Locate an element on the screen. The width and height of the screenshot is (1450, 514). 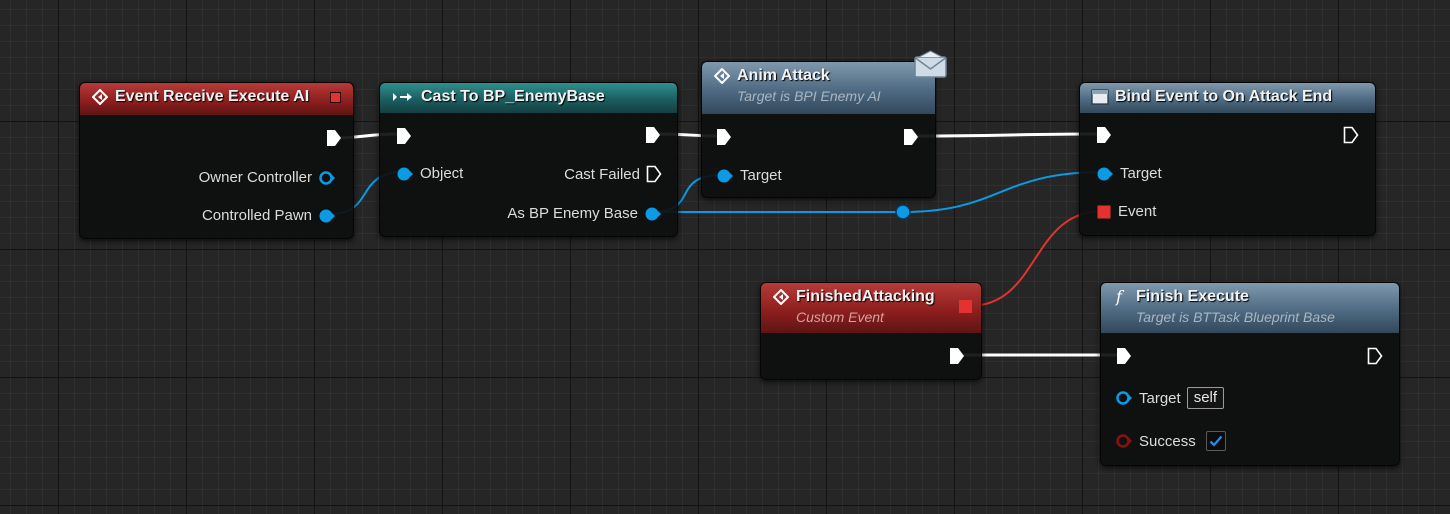
node-header: Anim Attack Target is BPI Enemy AI is located at coordinates (818, 88).